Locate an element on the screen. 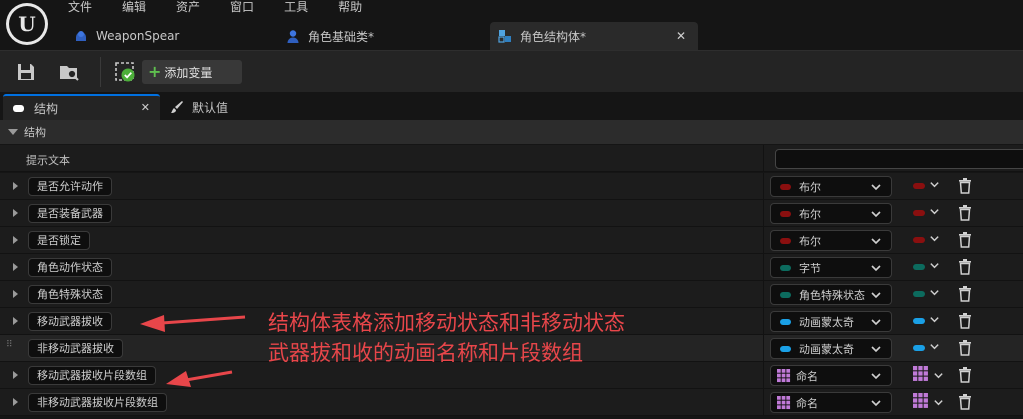 The image size is (1023, 419). member-name-field: 移动武器拔收片段数组 is located at coordinates (92, 375).